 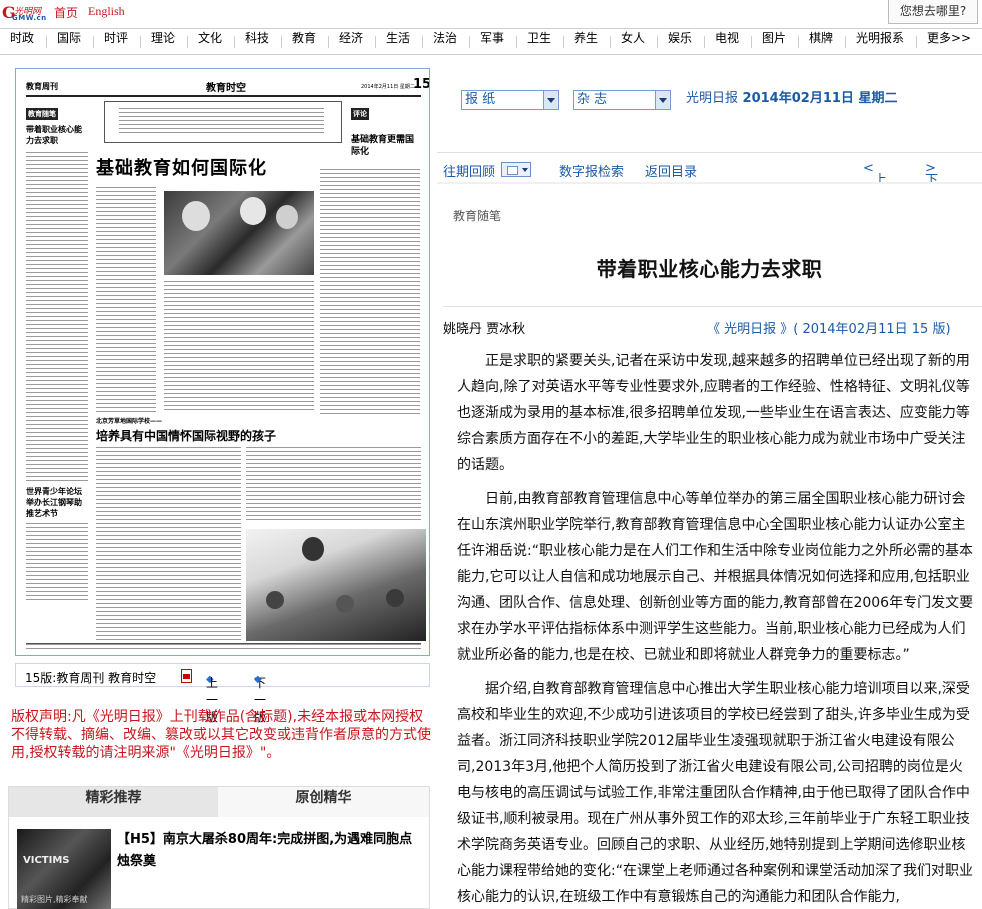 What do you see at coordinates (66, 12) in the screenshot?
I see `home-link: 首页` at bounding box center [66, 12].